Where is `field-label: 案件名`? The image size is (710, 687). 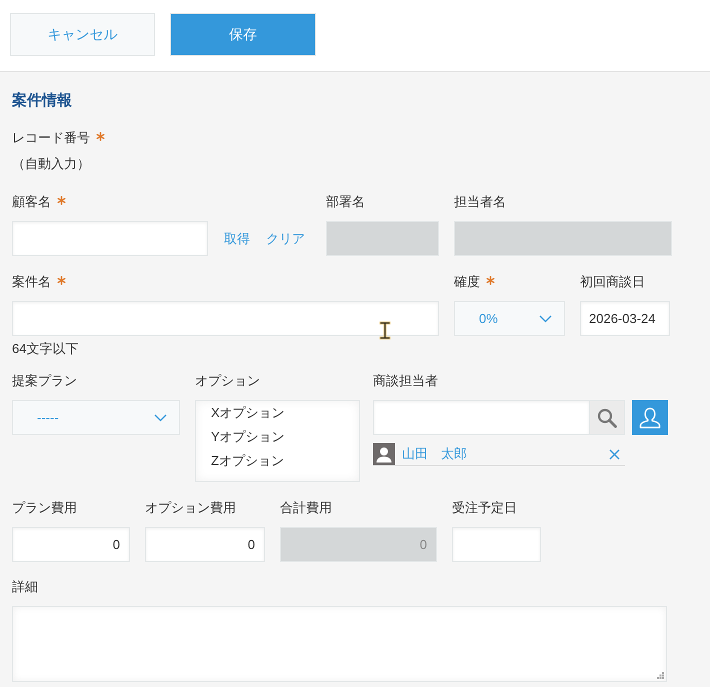
field-label: 案件名 is located at coordinates (31, 282).